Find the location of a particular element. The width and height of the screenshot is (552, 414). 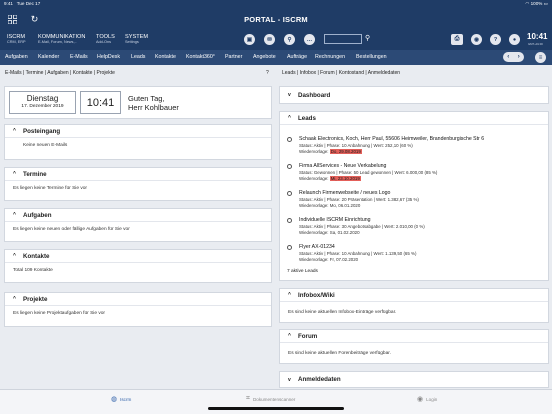

anmeldedaten-panel: v Anmeldedaten is located at coordinates (414, 379).